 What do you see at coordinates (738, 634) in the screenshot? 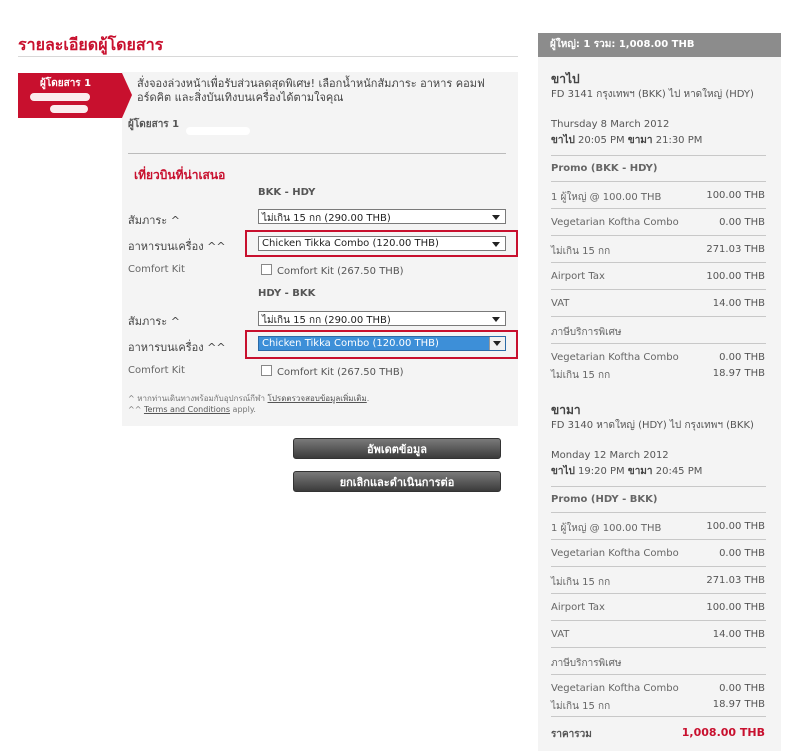
I see `fare-item-amount: 14.00 THB` at bounding box center [738, 634].